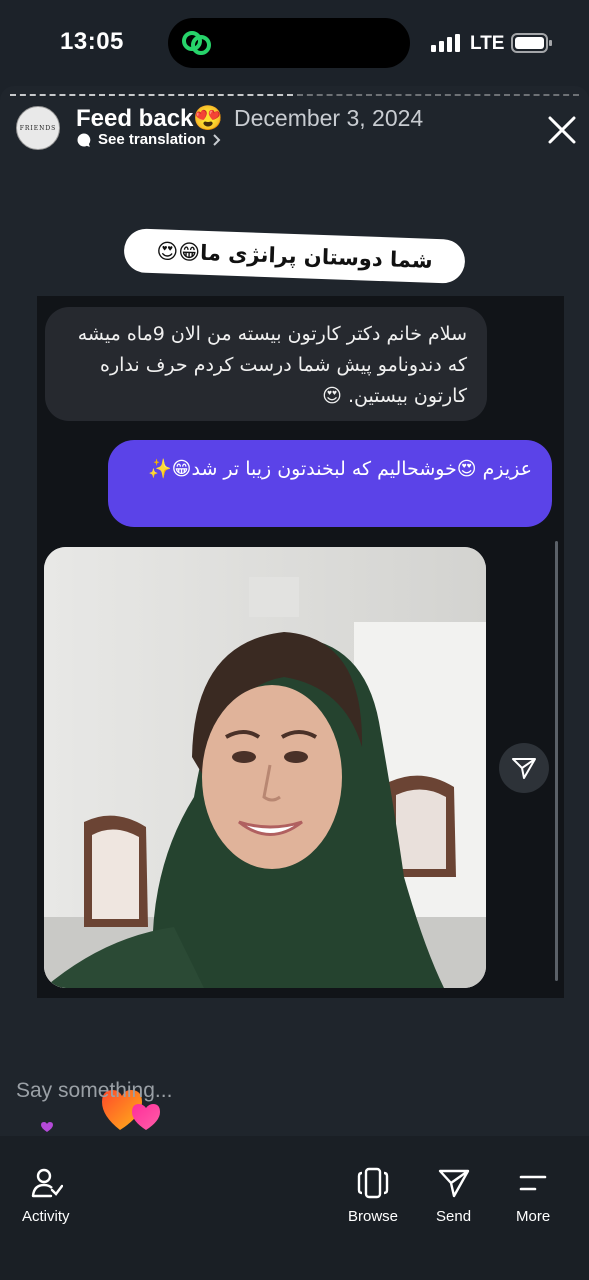 This screenshot has height=1280, width=589. Describe the element at coordinates (289, 43) in the screenshot. I see `dynamic-island` at that location.